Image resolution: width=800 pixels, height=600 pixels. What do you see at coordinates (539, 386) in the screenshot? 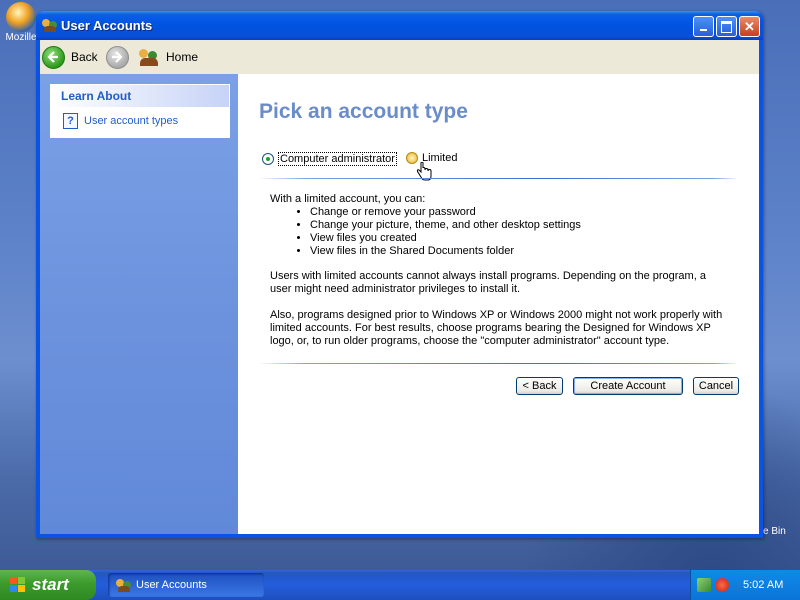
I see `back-button: < Back` at bounding box center [539, 386].